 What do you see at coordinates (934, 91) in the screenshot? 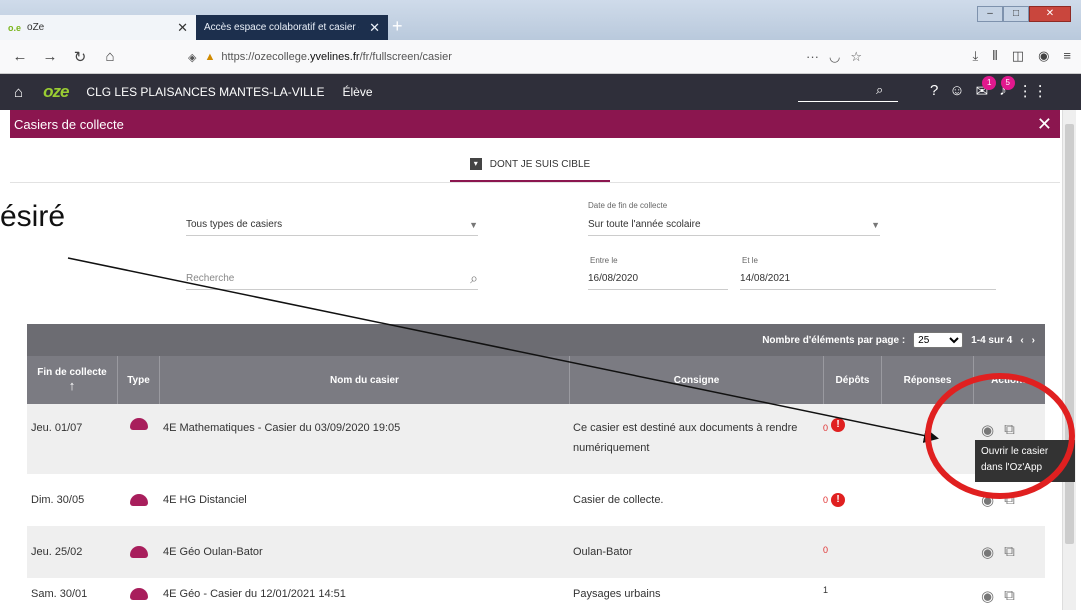
I see `help-icon: ?` at bounding box center [934, 91].